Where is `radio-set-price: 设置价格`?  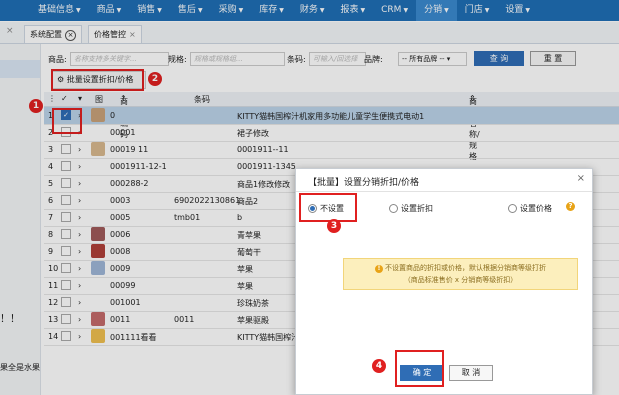 radio-set-price: 设置价格 is located at coordinates (530, 208).